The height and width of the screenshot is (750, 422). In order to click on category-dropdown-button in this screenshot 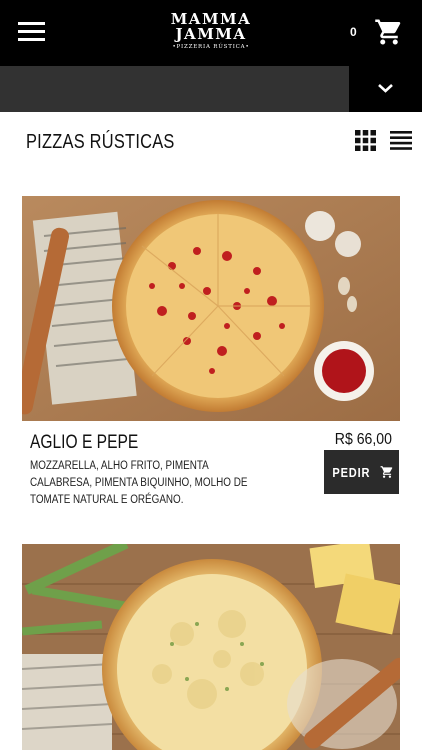, I will do `click(385, 89)`.